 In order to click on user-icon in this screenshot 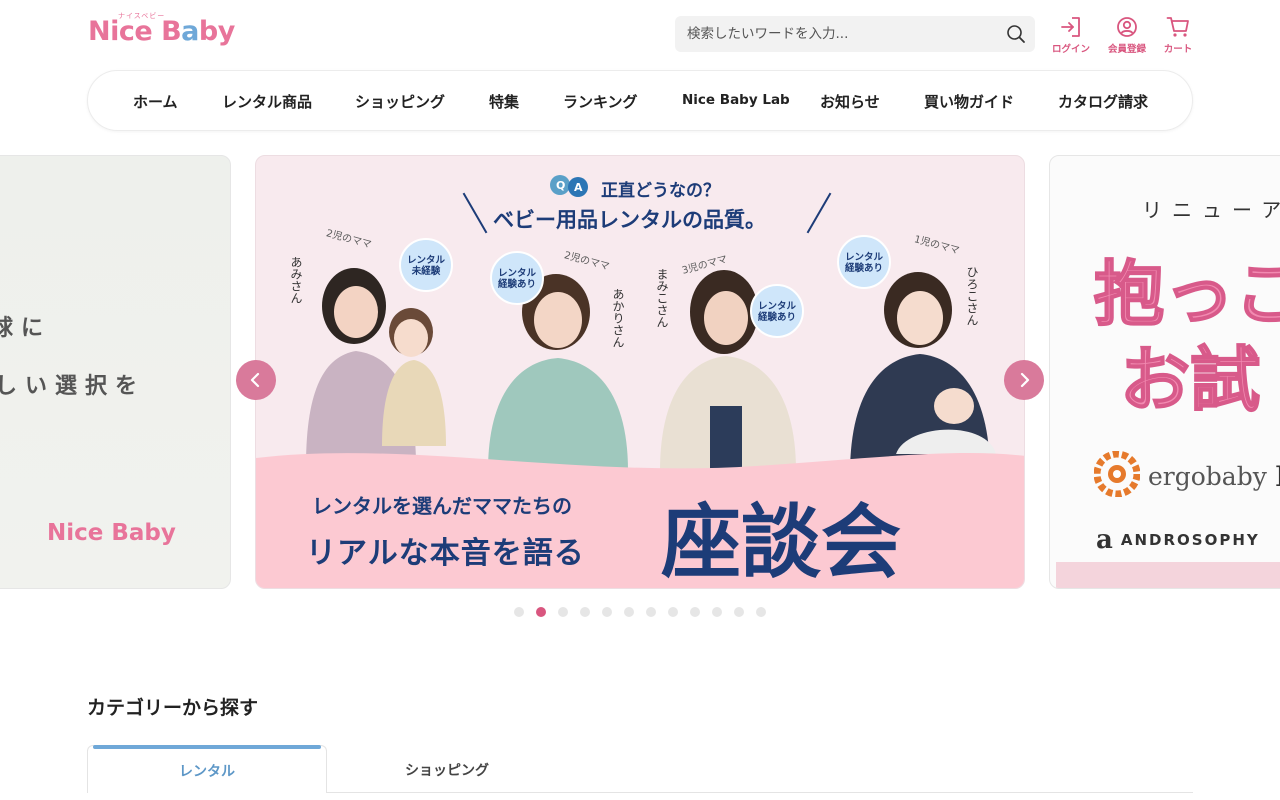, I will do `click(1127, 27)`.